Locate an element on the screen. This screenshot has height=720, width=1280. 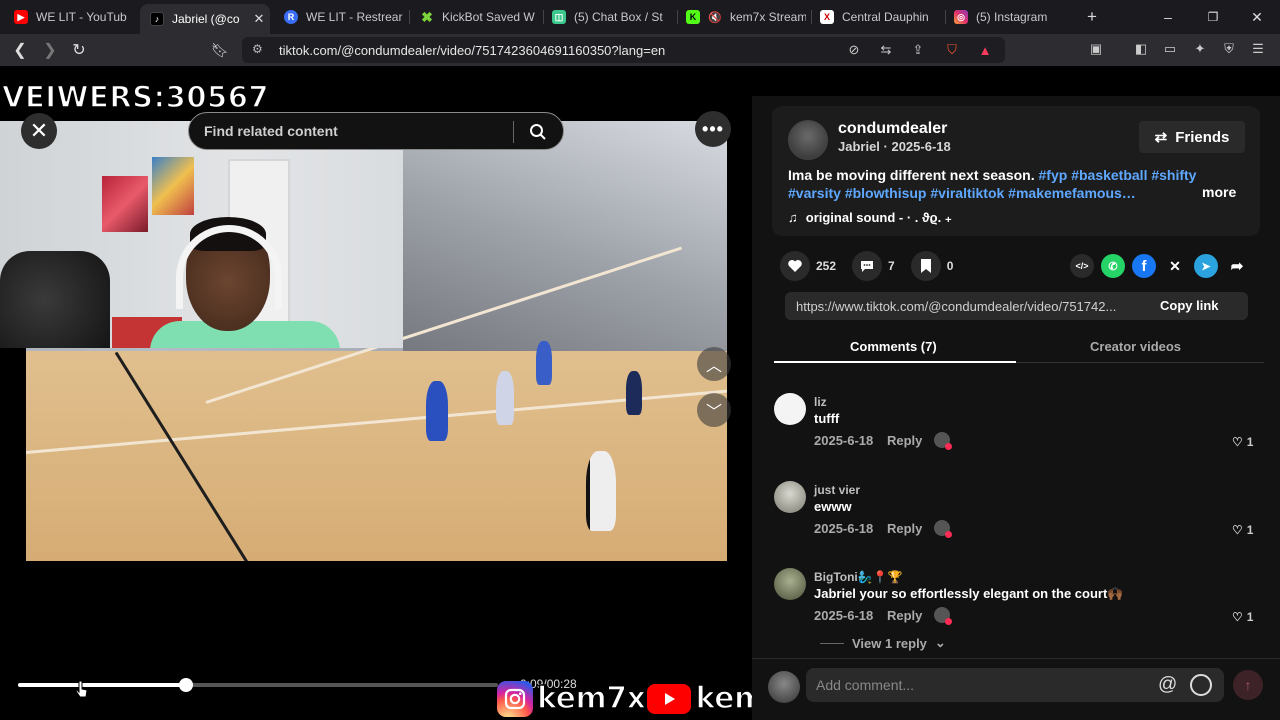
music-note-icon: ♫ is located at coordinates (793, 217).